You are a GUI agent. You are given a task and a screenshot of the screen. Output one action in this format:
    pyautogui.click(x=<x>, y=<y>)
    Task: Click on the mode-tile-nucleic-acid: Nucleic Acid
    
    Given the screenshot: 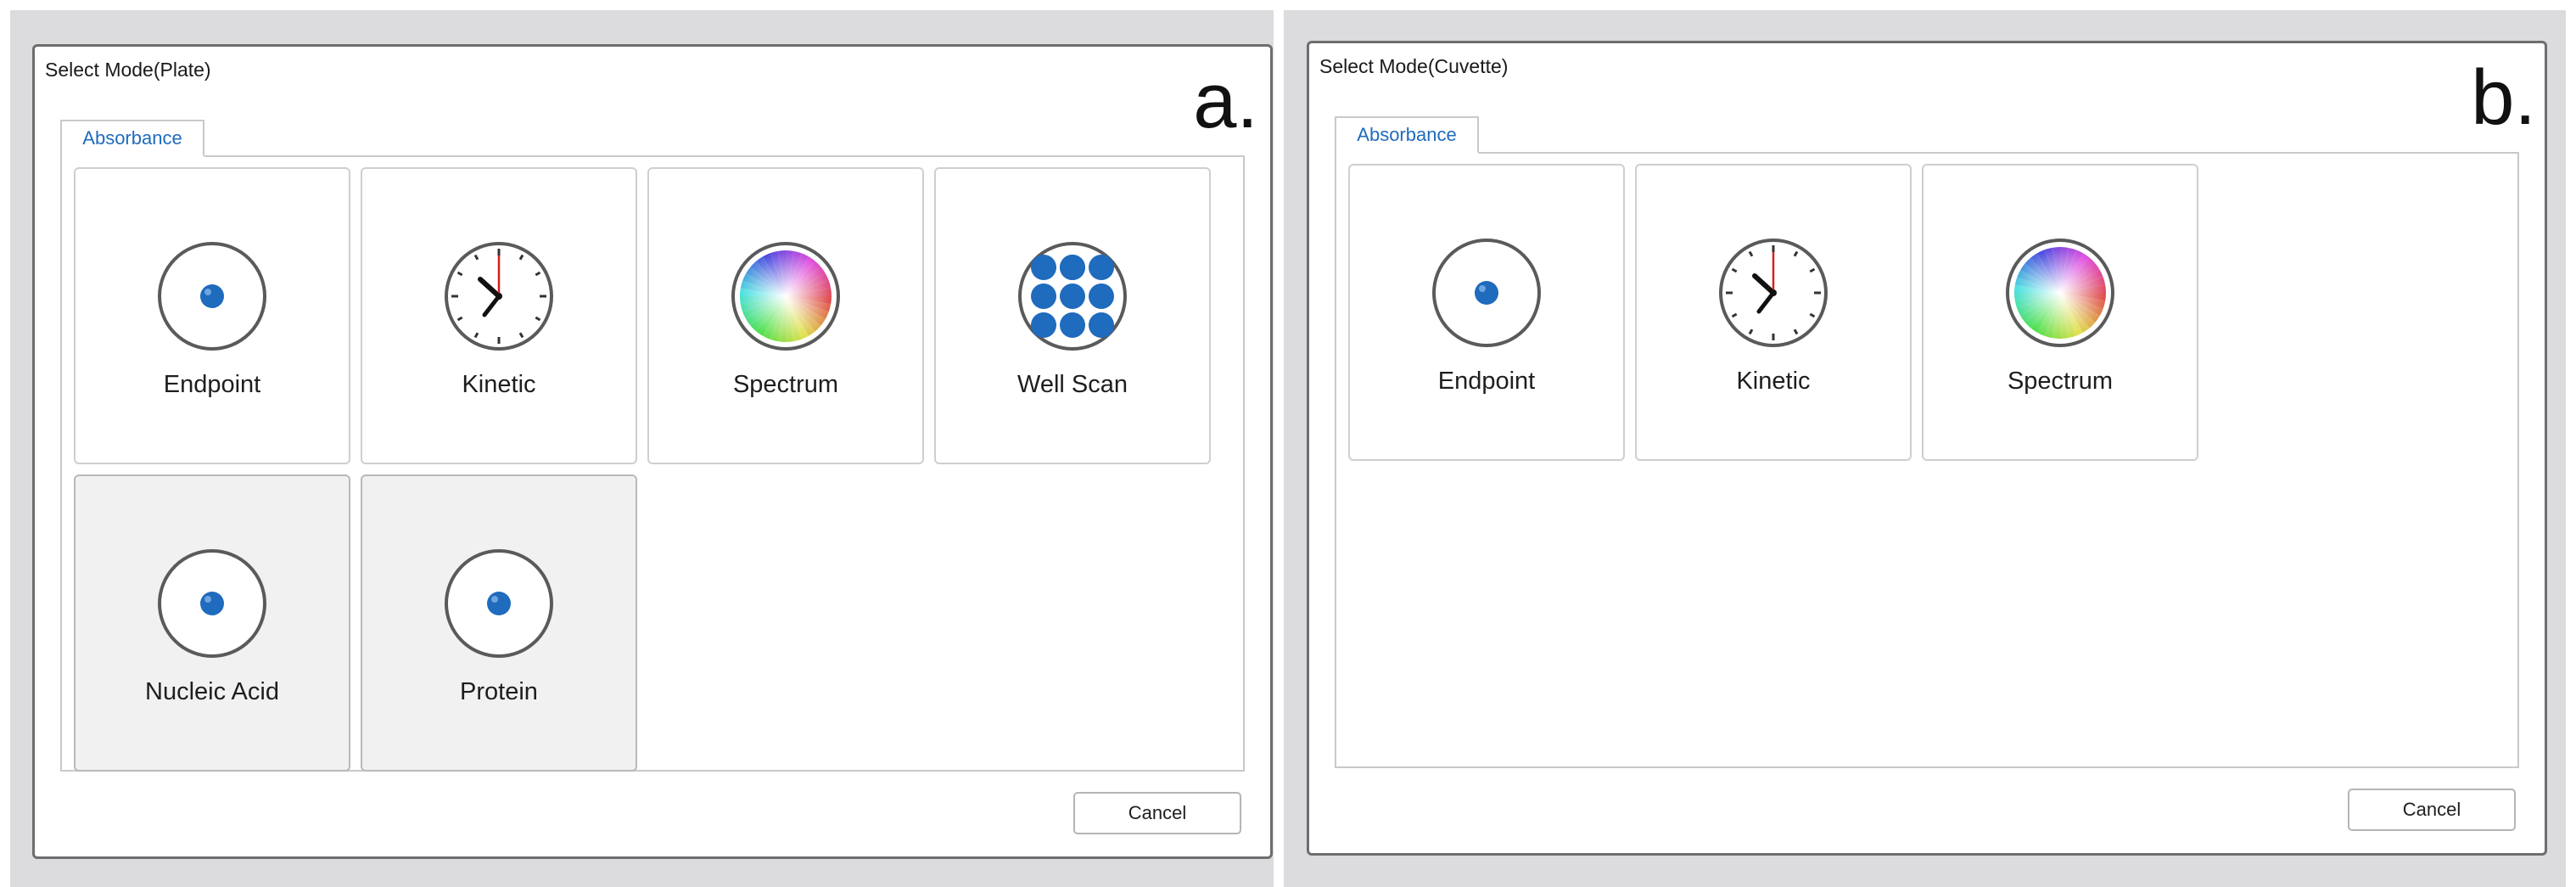 What is the action you would take?
    pyautogui.click(x=212, y=623)
    